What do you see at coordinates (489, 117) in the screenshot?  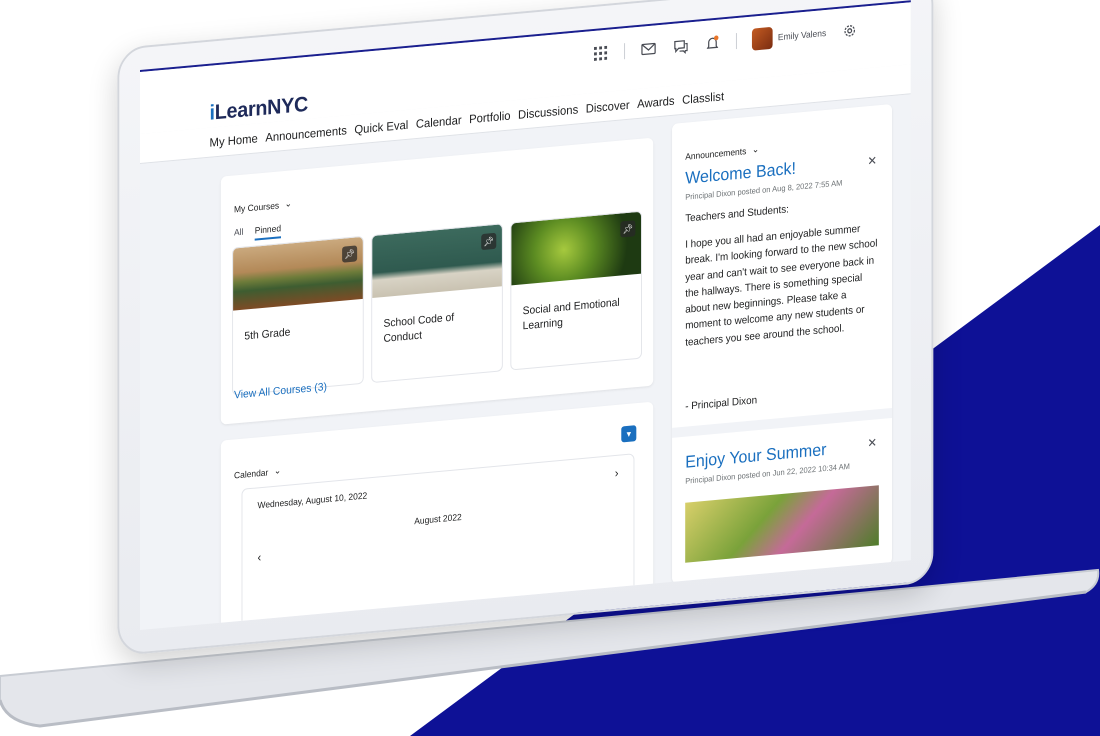 I see `nav-item-portfolio: Portfolio` at bounding box center [489, 117].